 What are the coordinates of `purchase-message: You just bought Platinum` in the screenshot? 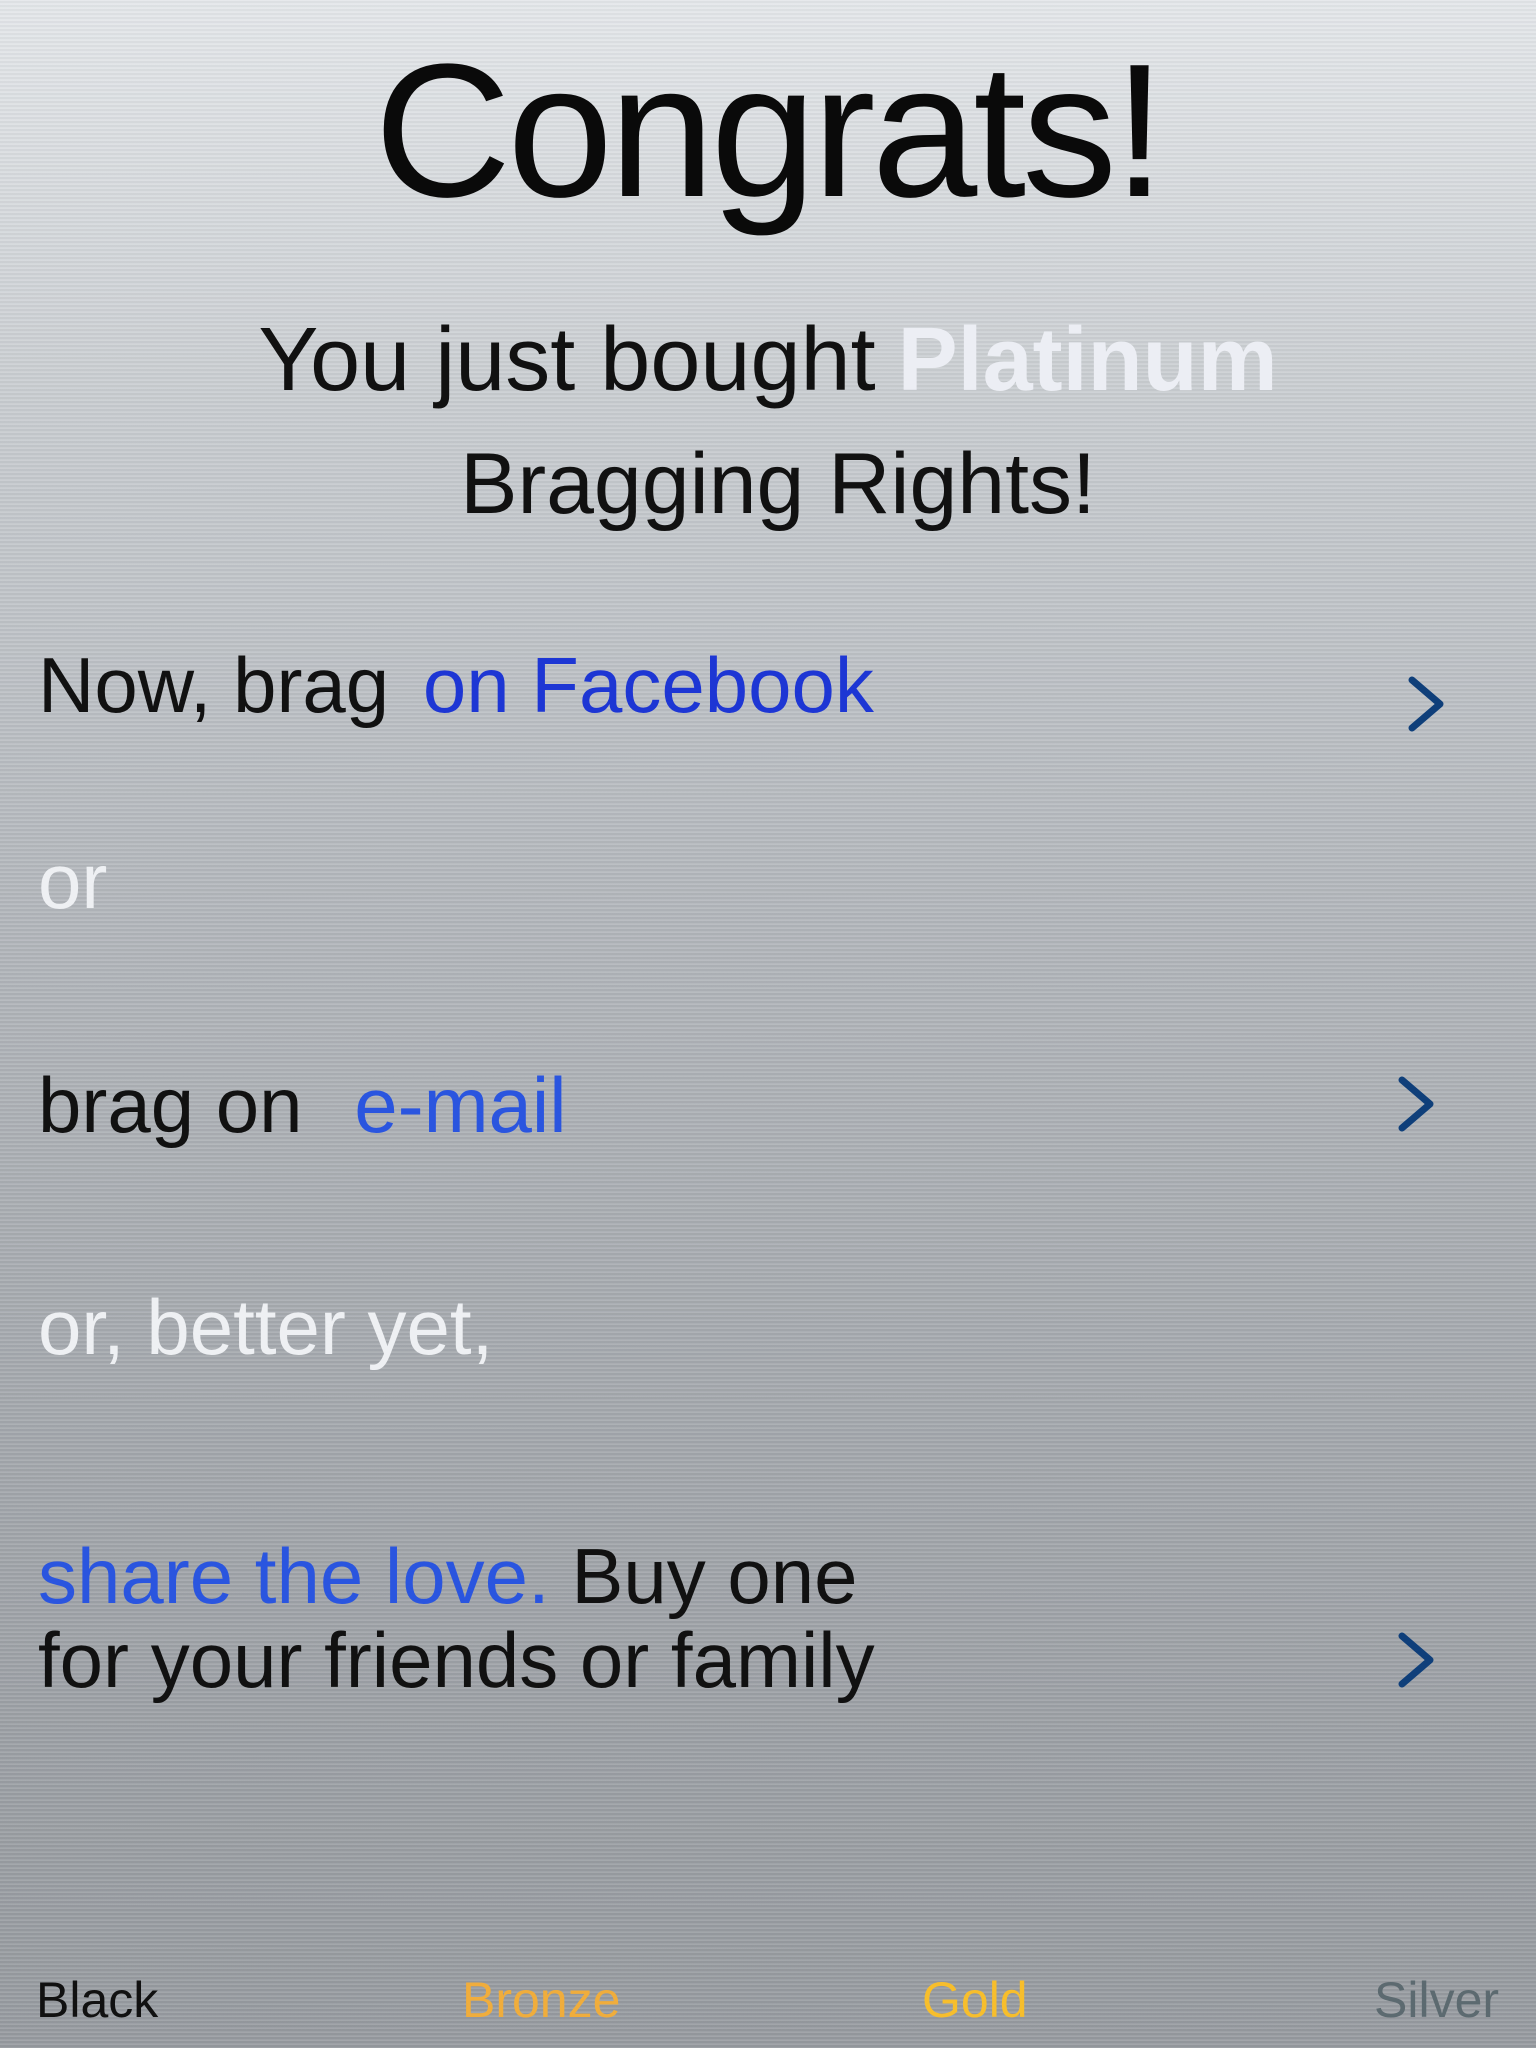 It's located at (768, 360).